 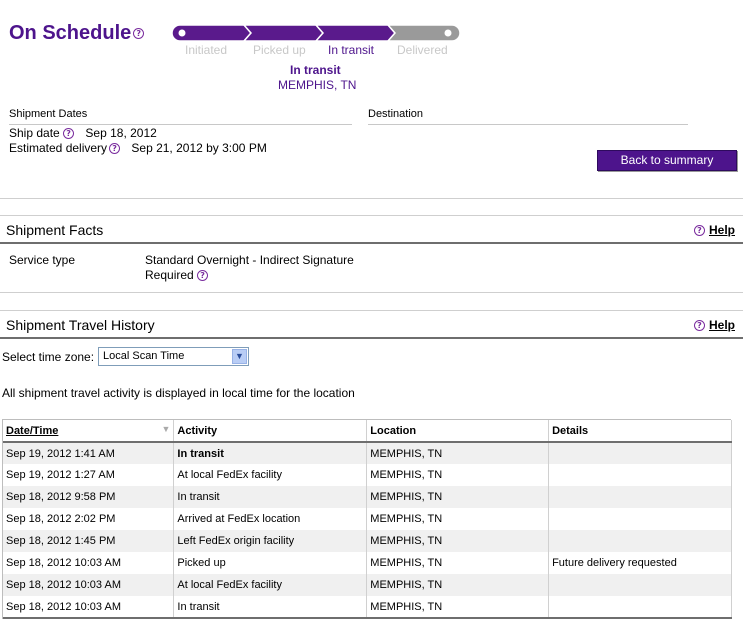 What do you see at coordinates (396, 114) in the screenshot?
I see `destination-heading: Destination` at bounding box center [396, 114].